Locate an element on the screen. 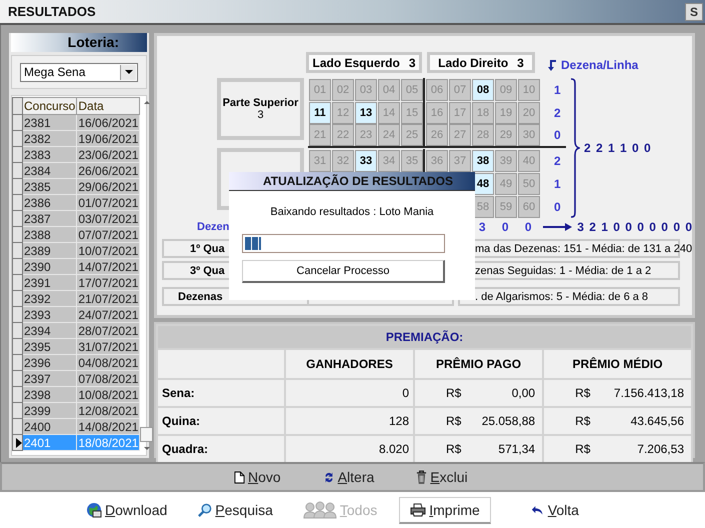  number-cell: 60 is located at coordinates (529, 207).